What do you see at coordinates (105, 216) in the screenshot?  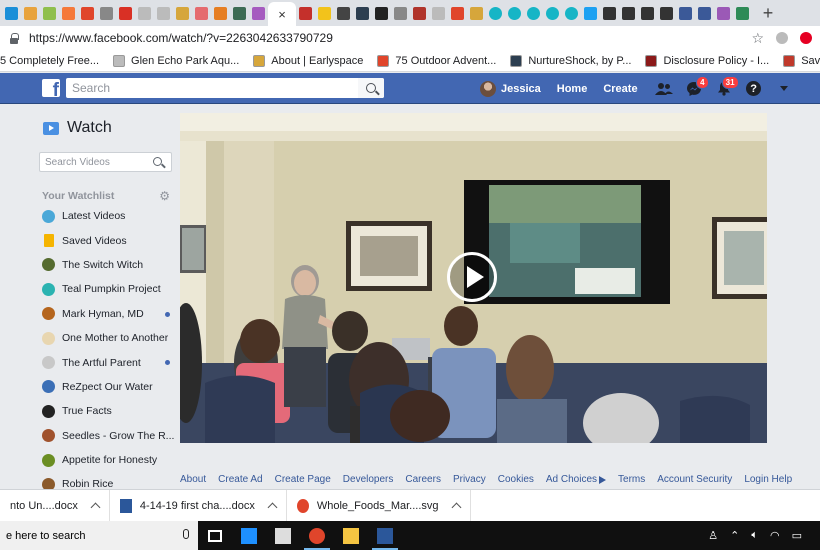 I see `watchlist-item: Latest Videos` at bounding box center [105, 216].